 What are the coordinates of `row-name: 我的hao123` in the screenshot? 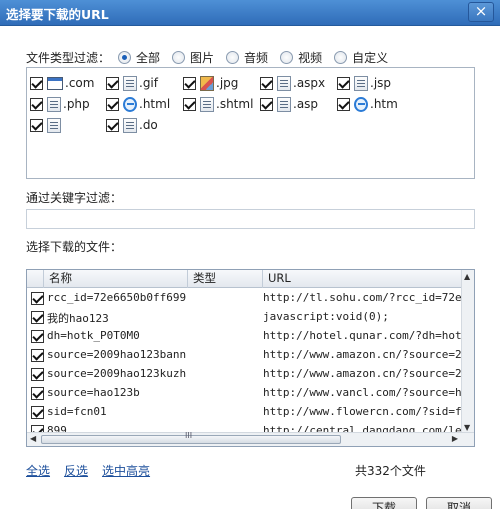 It's located at (78, 318).